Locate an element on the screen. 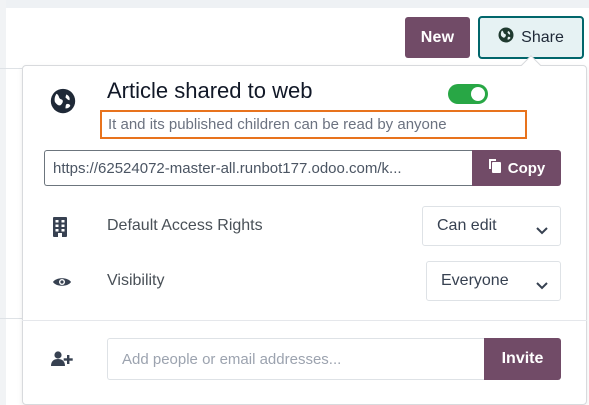  visibility-select: Everyone is located at coordinates (493, 281).